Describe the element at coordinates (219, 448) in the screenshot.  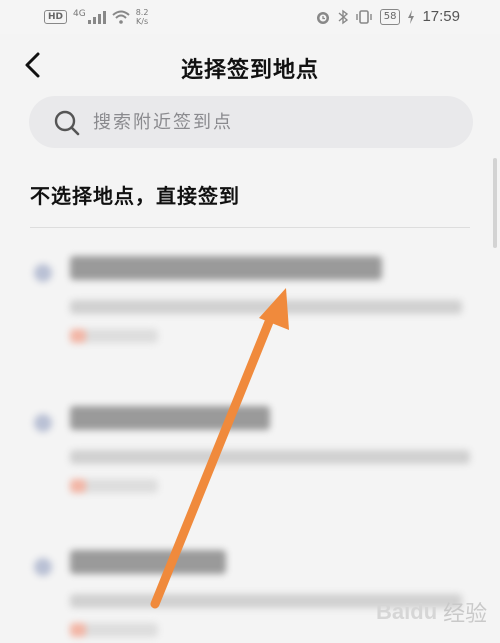
I see `orange-arrow-annotation` at that location.